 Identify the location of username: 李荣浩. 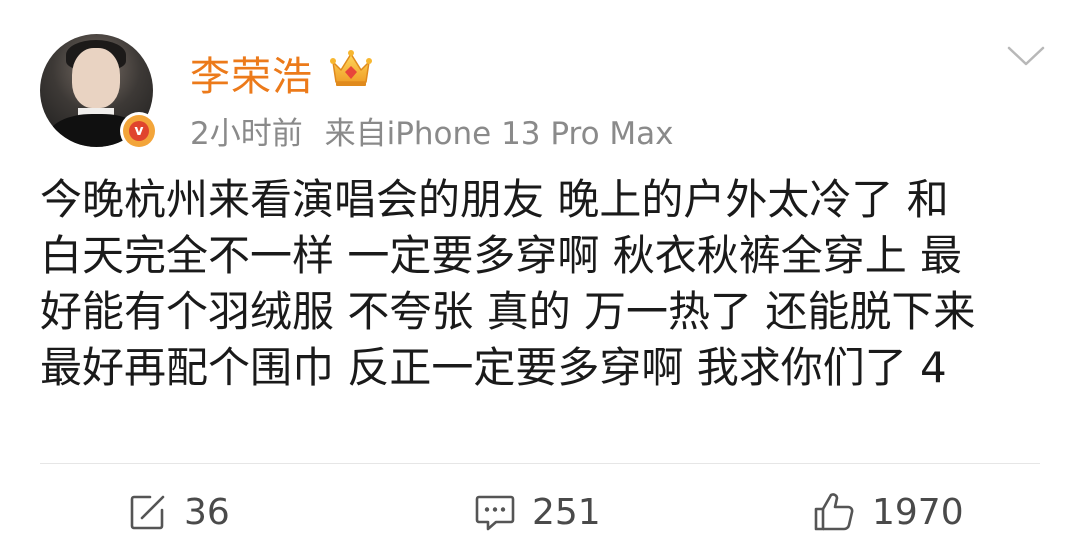
(251, 73).